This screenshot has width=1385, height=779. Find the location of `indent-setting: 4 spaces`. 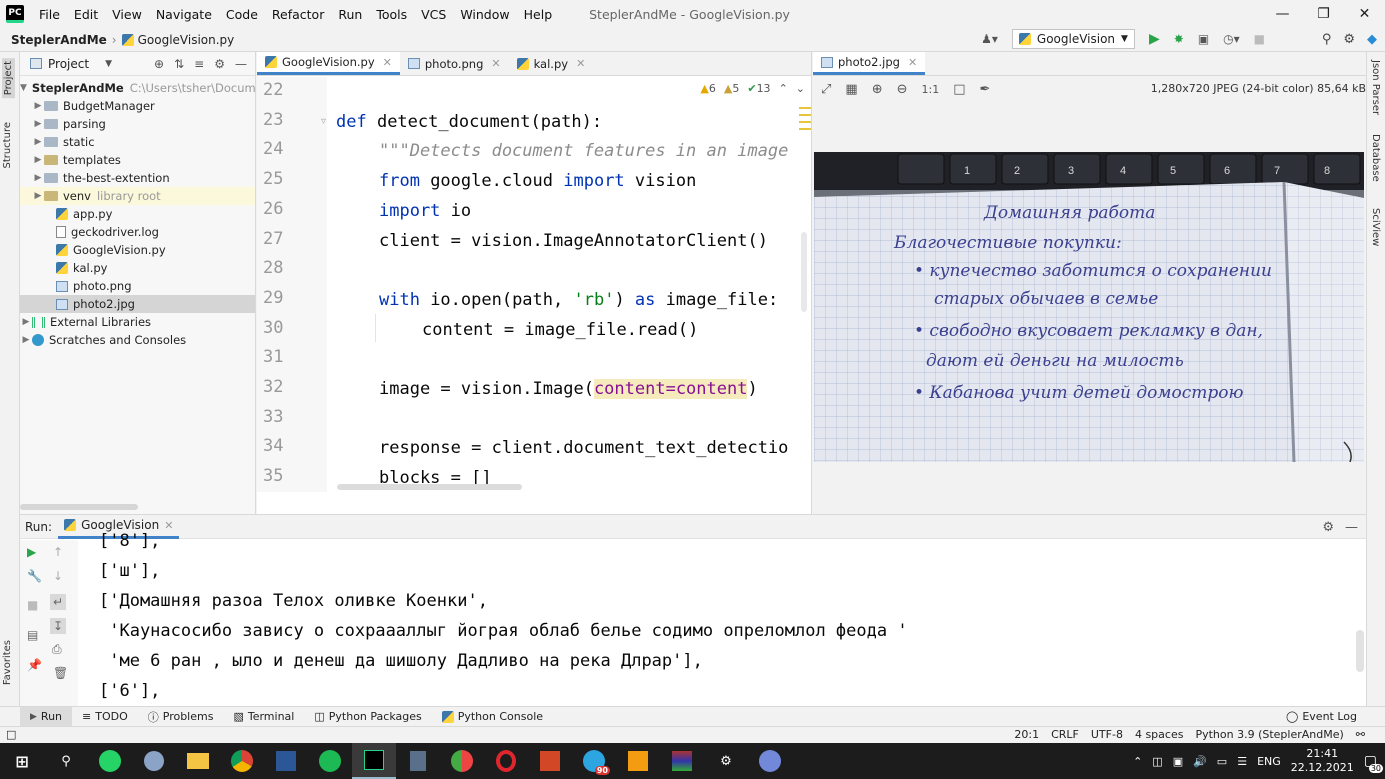

indent-setting: 4 spaces is located at coordinates (1159, 734).